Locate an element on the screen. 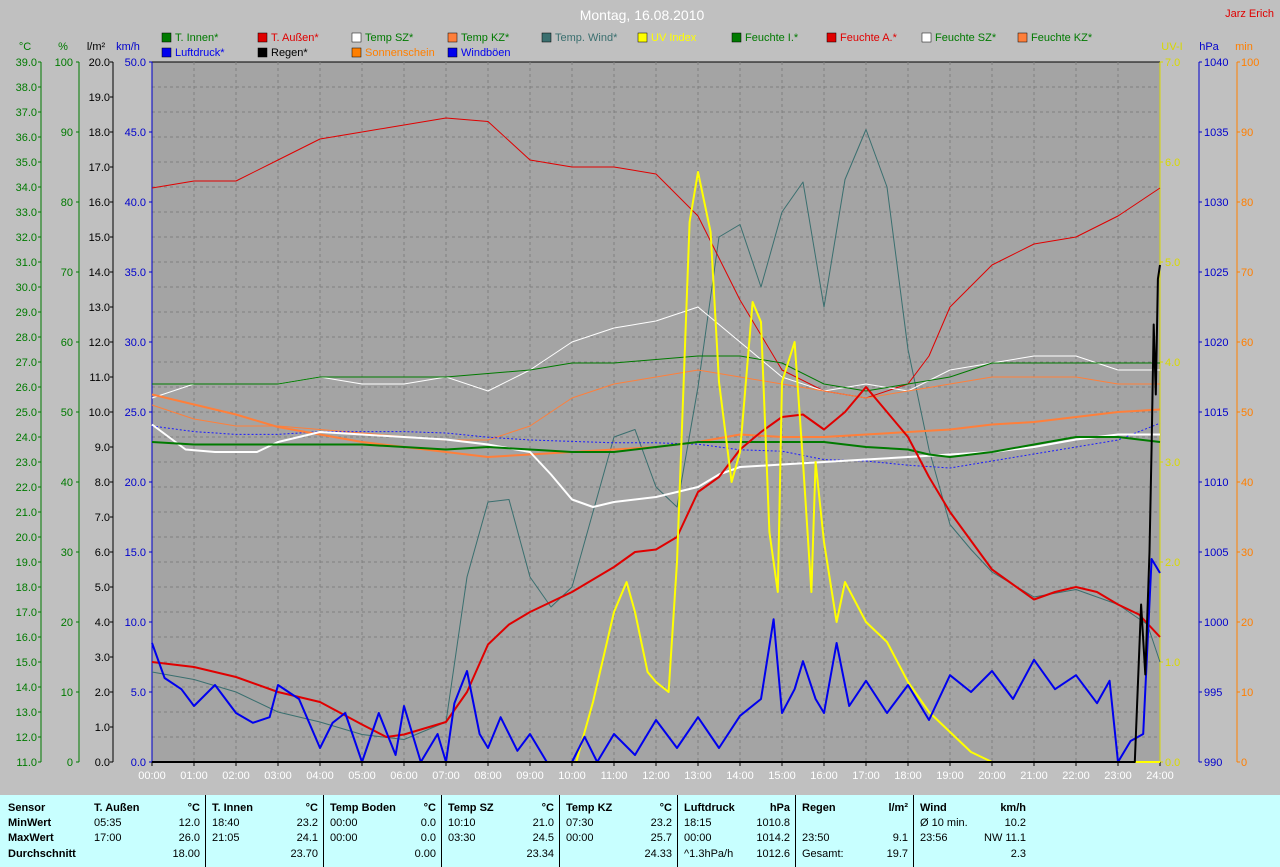 This screenshot has height=867, width=1280. axis-tick-label-celsius: 38.0 is located at coordinates (26, 88).